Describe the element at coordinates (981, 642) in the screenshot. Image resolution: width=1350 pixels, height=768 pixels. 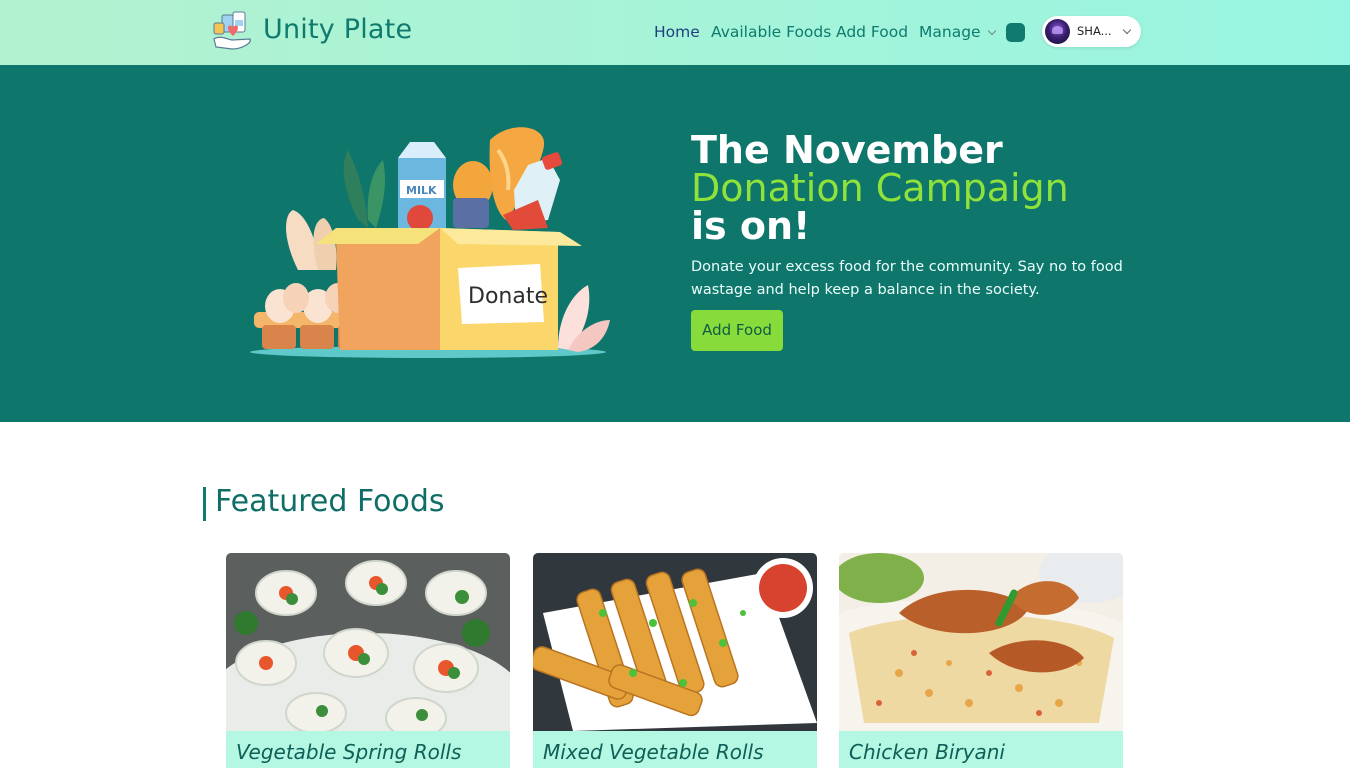
I see `chicken-biryani-photo` at that location.